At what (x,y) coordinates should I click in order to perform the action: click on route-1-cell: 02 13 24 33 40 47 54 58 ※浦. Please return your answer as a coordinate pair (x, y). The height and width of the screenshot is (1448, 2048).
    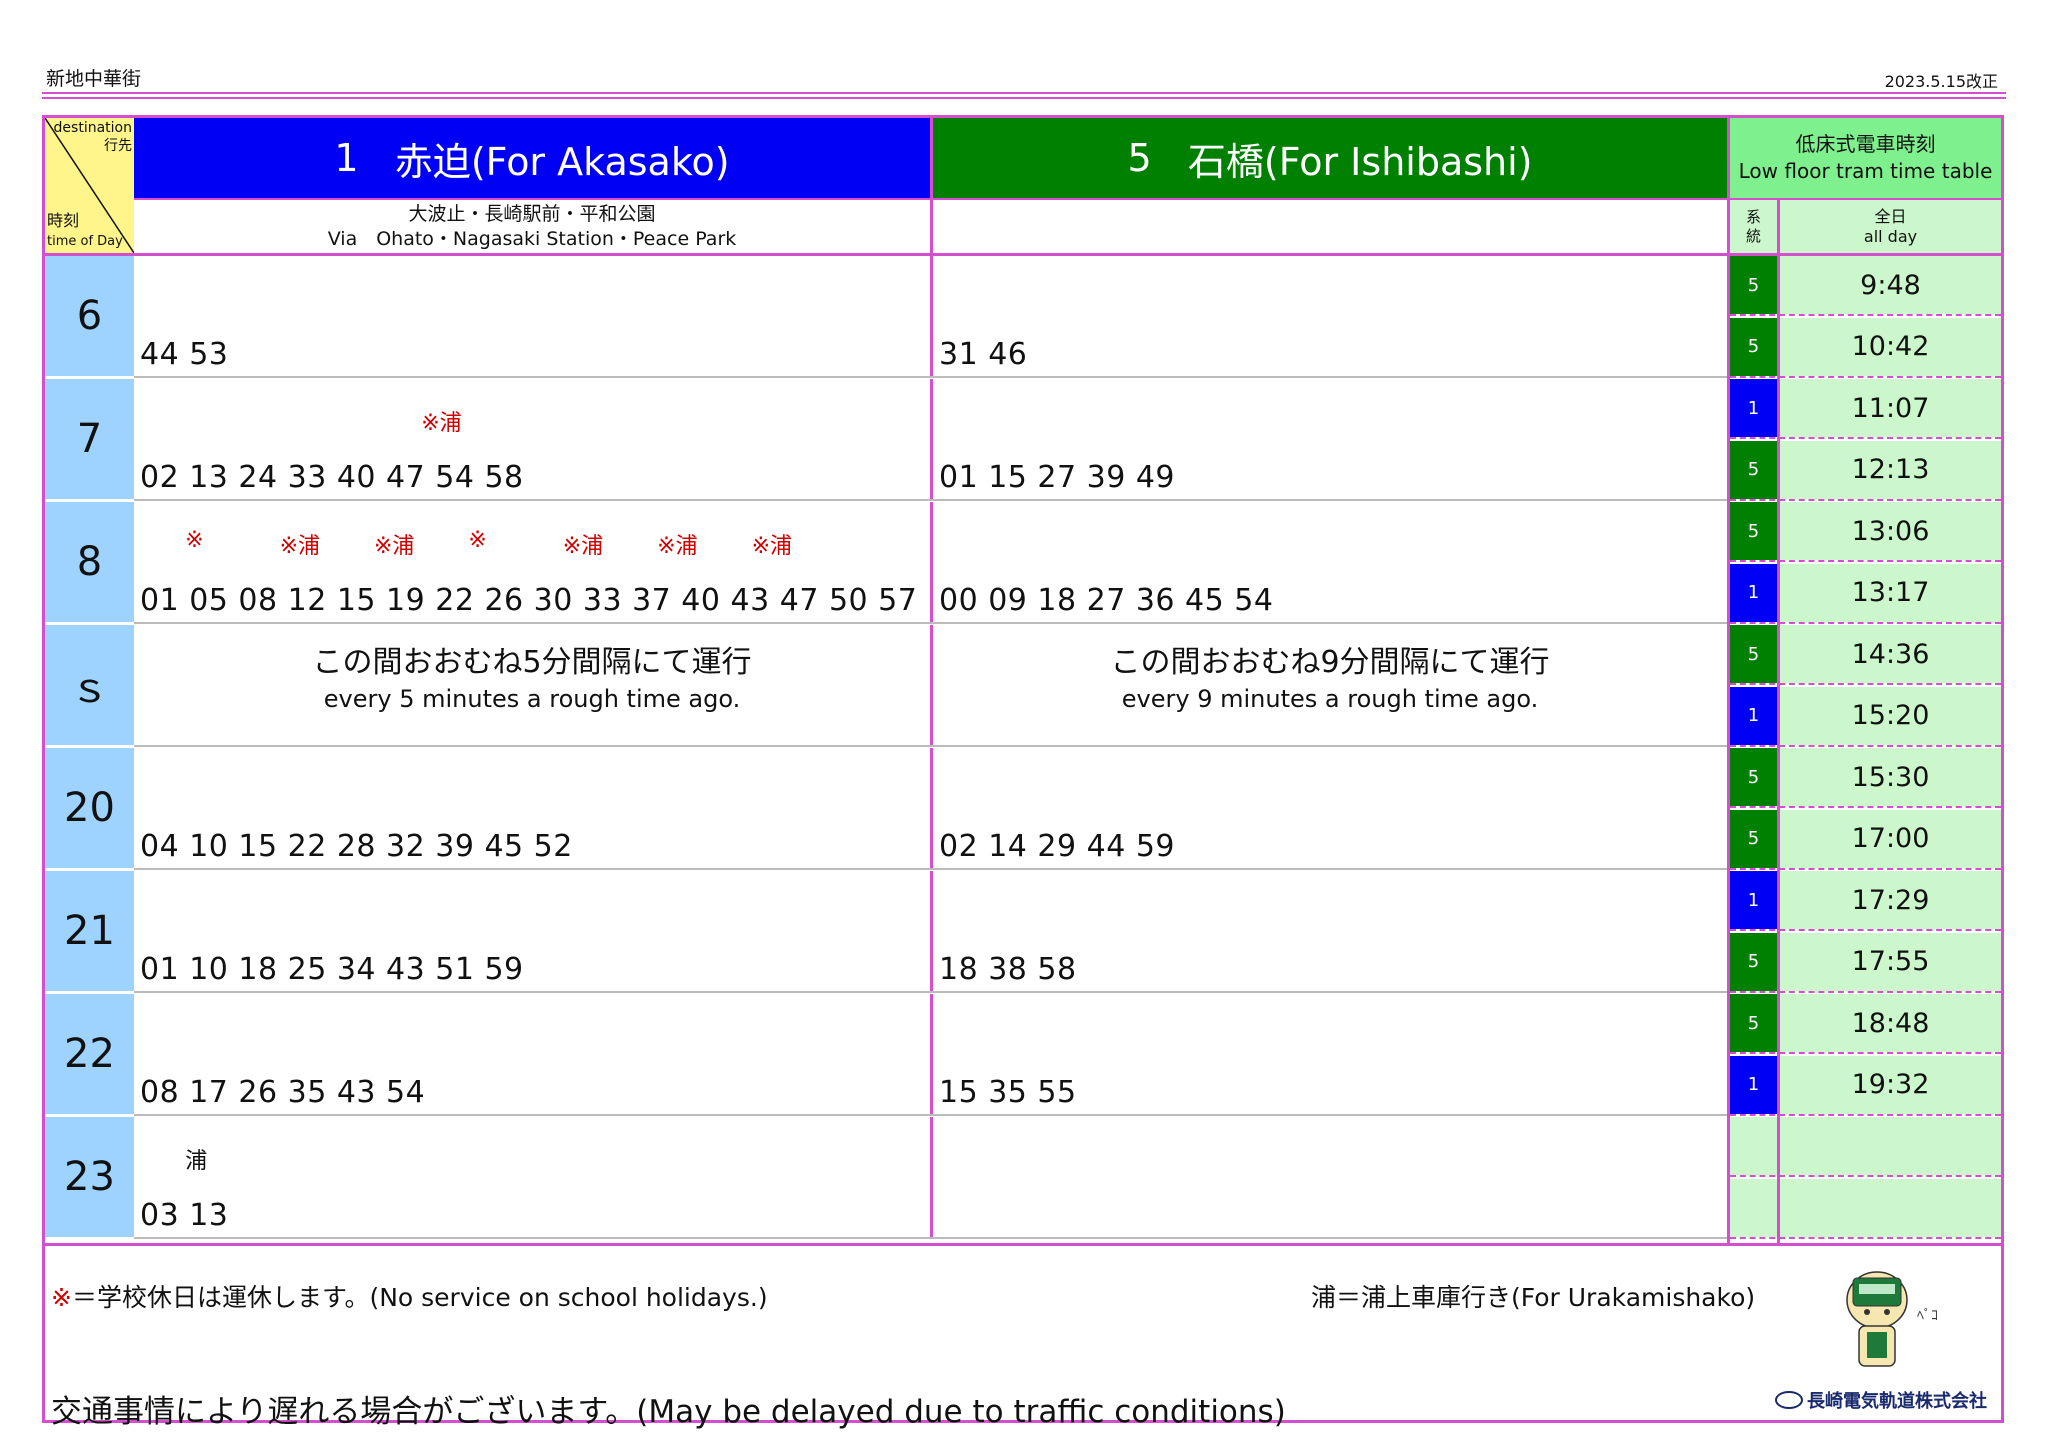
    Looking at the image, I should click on (532, 439).